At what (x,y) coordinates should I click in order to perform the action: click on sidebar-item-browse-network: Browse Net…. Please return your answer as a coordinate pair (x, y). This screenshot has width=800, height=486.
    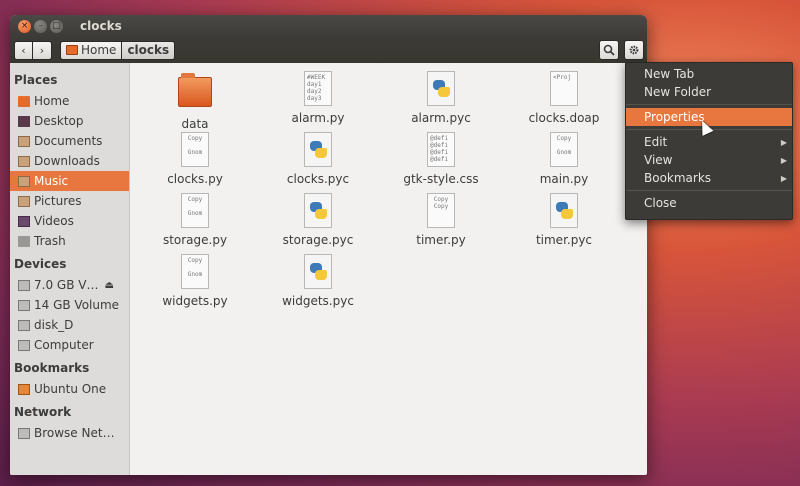
    Looking at the image, I should click on (69, 433).